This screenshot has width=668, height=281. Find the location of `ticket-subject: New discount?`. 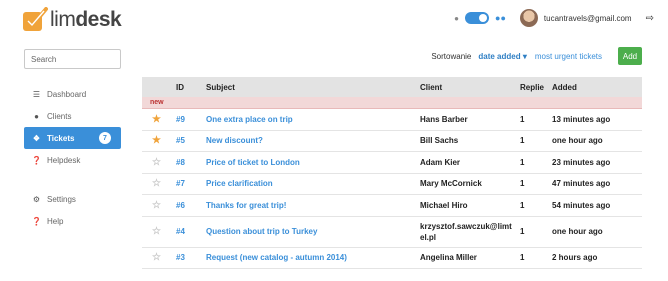

ticket-subject: New discount? is located at coordinates (313, 140).